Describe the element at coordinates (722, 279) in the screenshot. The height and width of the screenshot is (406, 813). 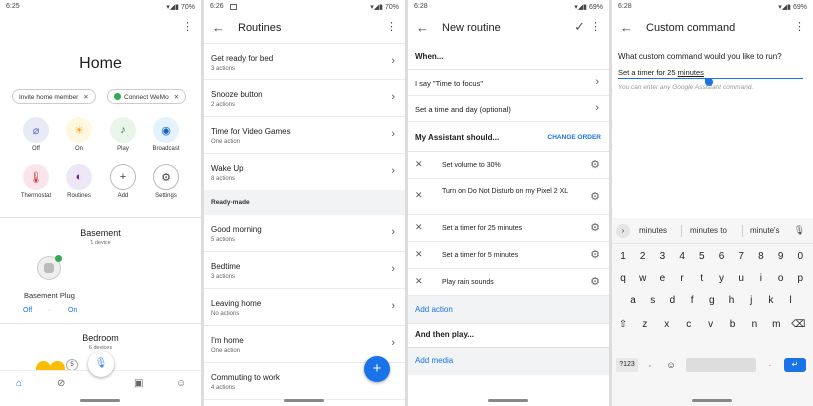
I see `key: y` at that location.